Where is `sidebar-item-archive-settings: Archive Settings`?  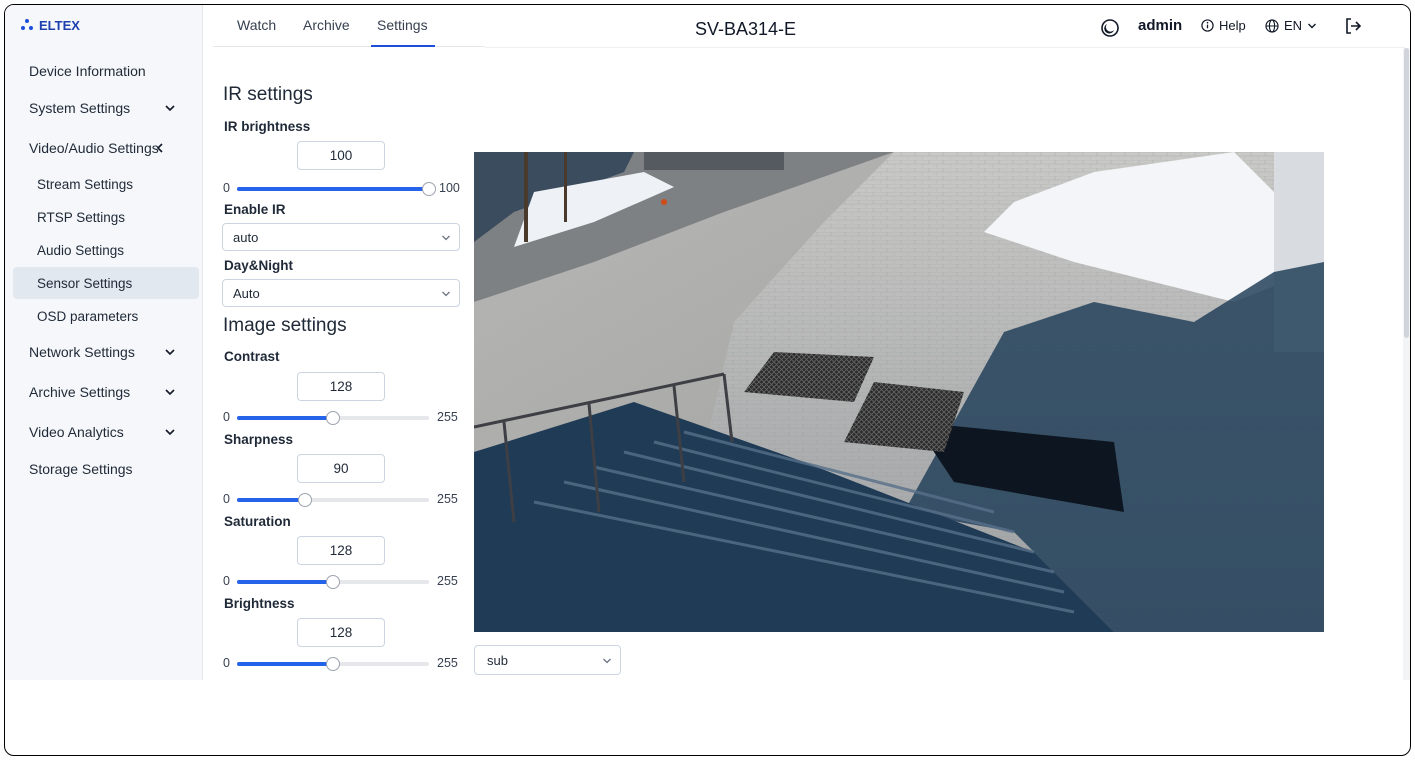 sidebar-item-archive-settings: Archive Settings is located at coordinates (106, 392).